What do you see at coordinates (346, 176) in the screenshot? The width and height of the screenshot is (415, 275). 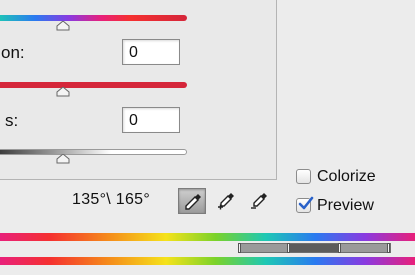 I see `colorize-label: Colorize` at bounding box center [346, 176].